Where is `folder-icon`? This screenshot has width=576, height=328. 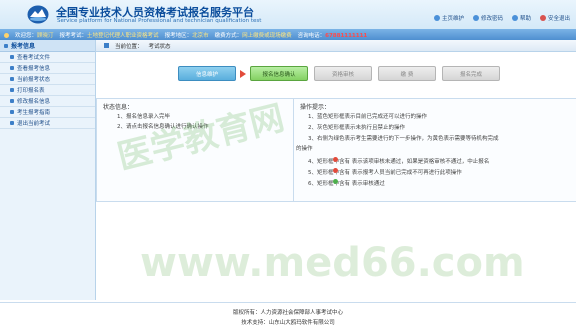 folder-icon is located at coordinates (6, 45).